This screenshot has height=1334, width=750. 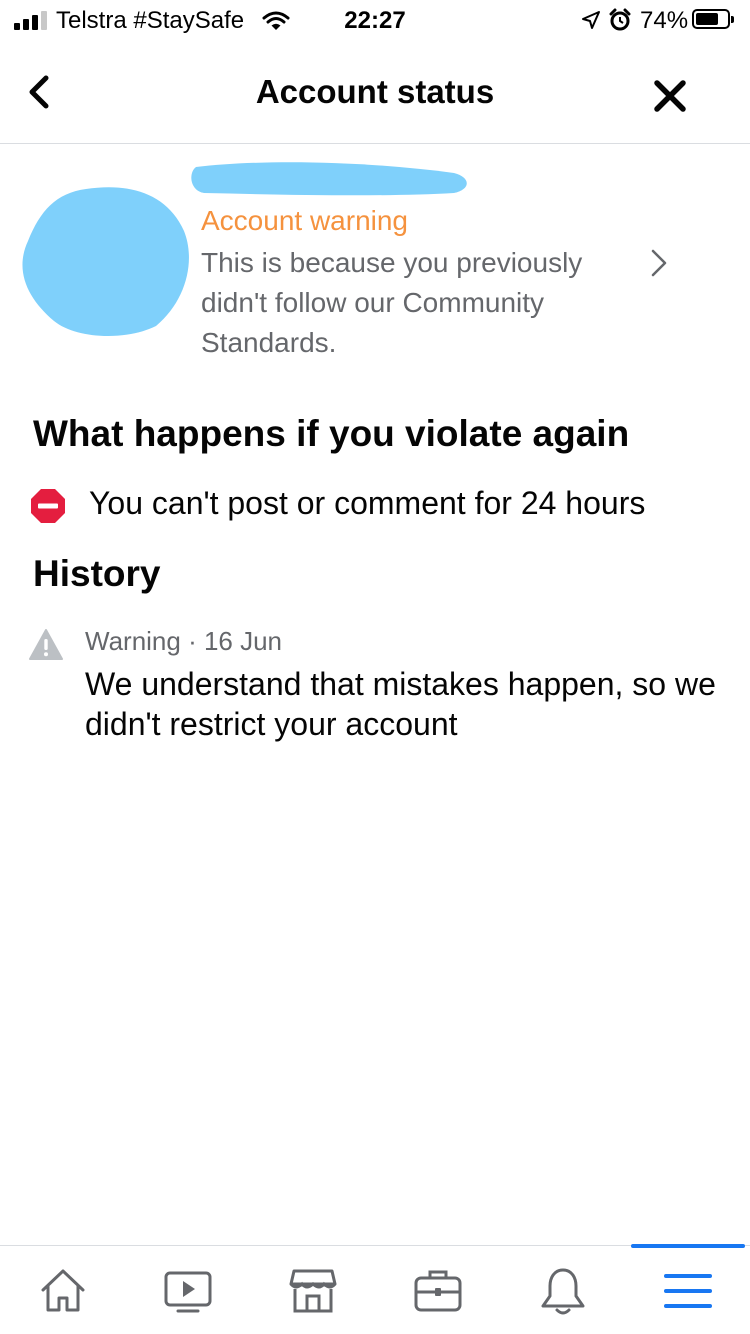 What do you see at coordinates (329, 179) in the screenshot?
I see `redacted-name` at bounding box center [329, 179].